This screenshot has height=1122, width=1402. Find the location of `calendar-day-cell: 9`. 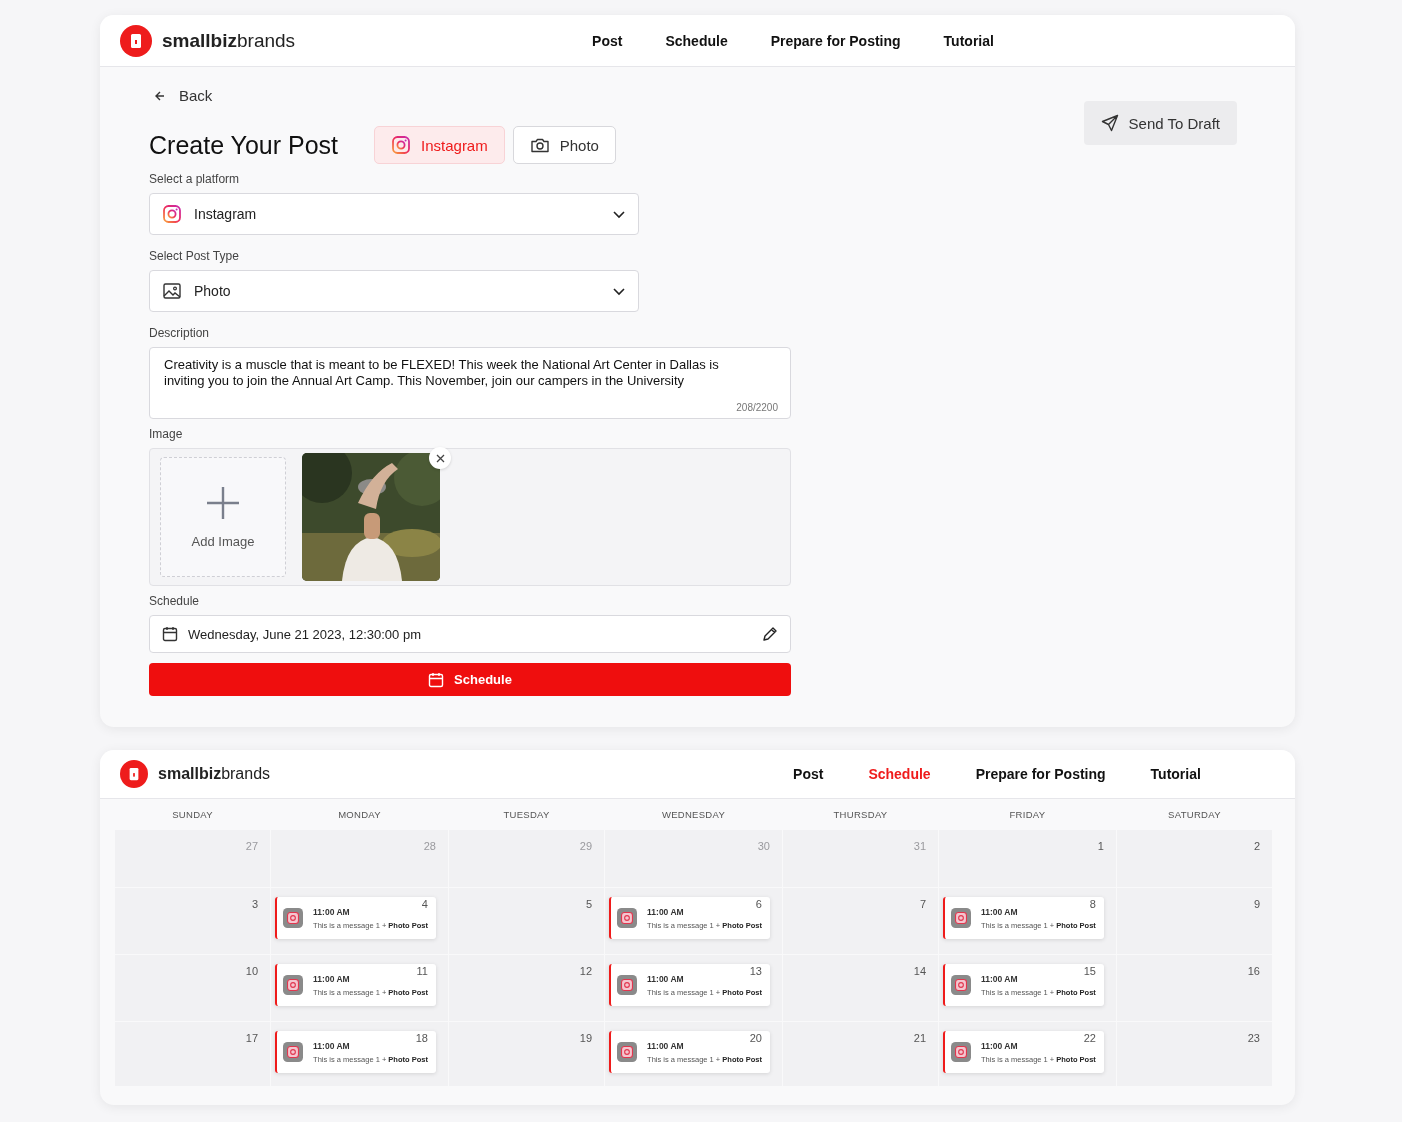

calendar-day-cell: 9 is located at coordinates (1194, 921).